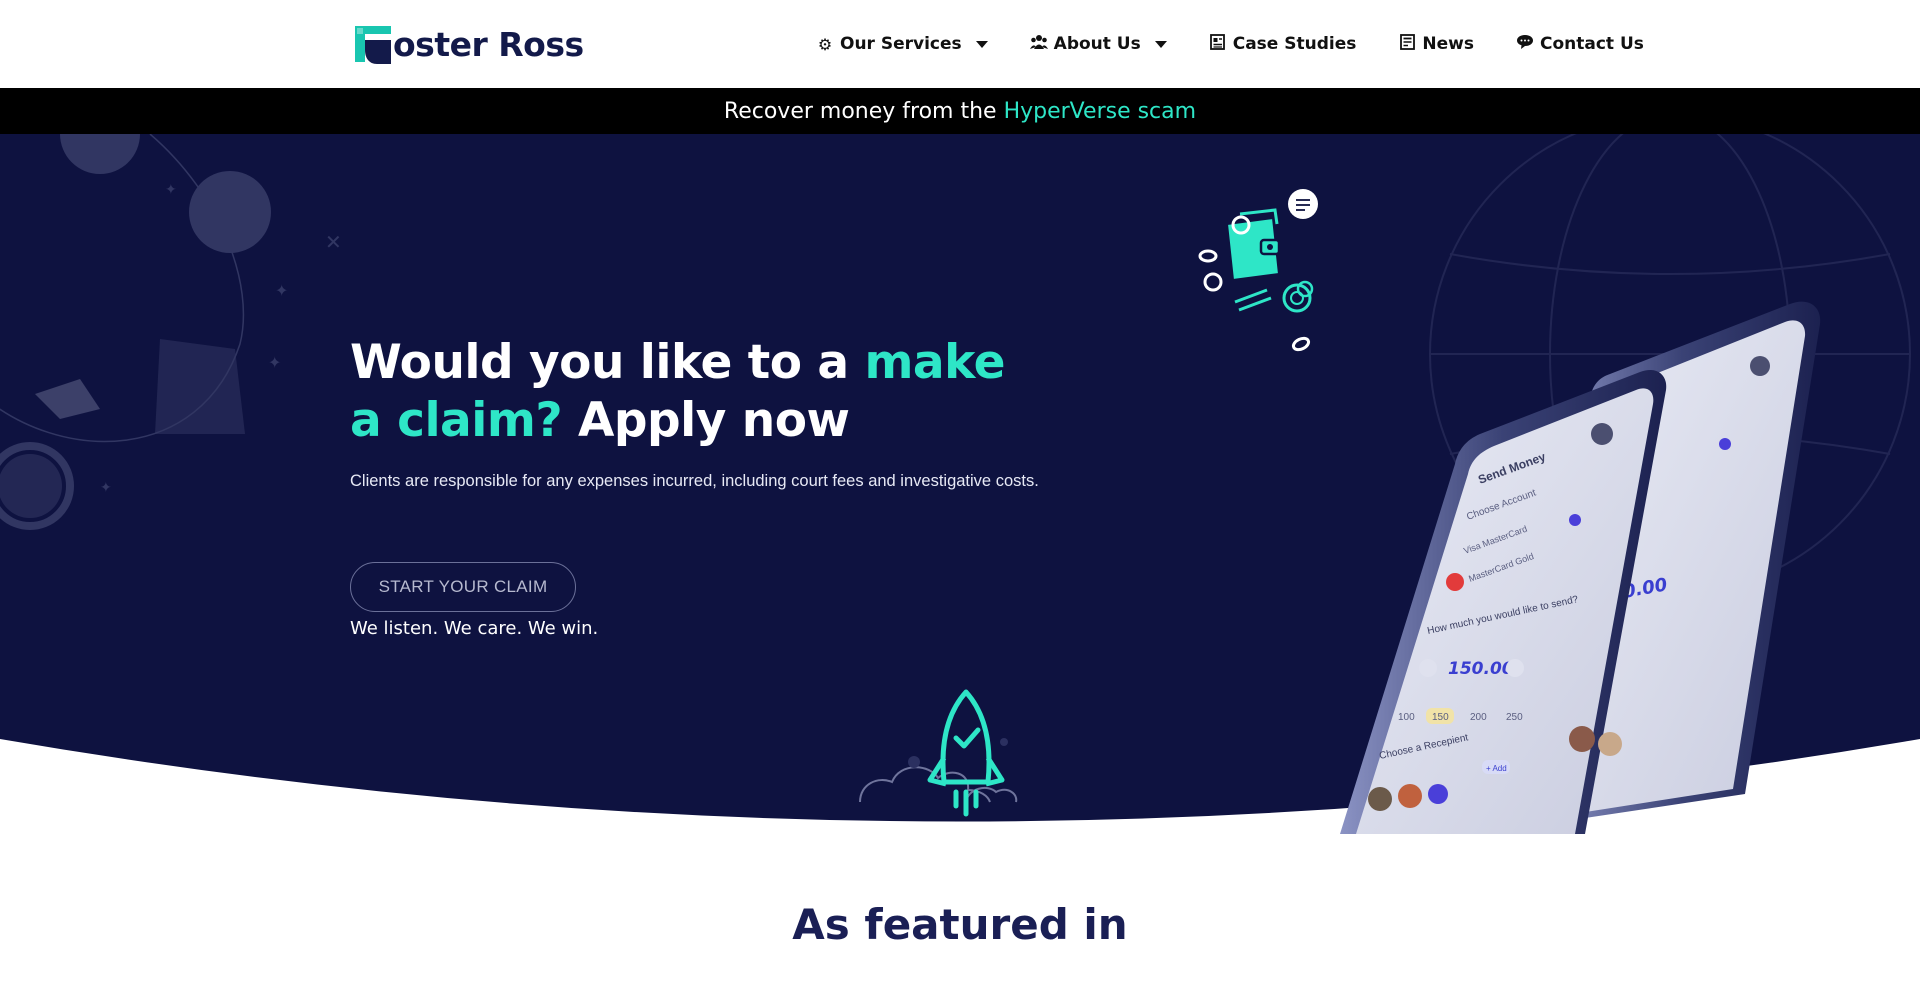 The width and height of the screenshot is (1920, 993). What do you see at coordinates (1407, 44) in the screenshot?
I see `document-icon` at bounding box center [1407, 44].